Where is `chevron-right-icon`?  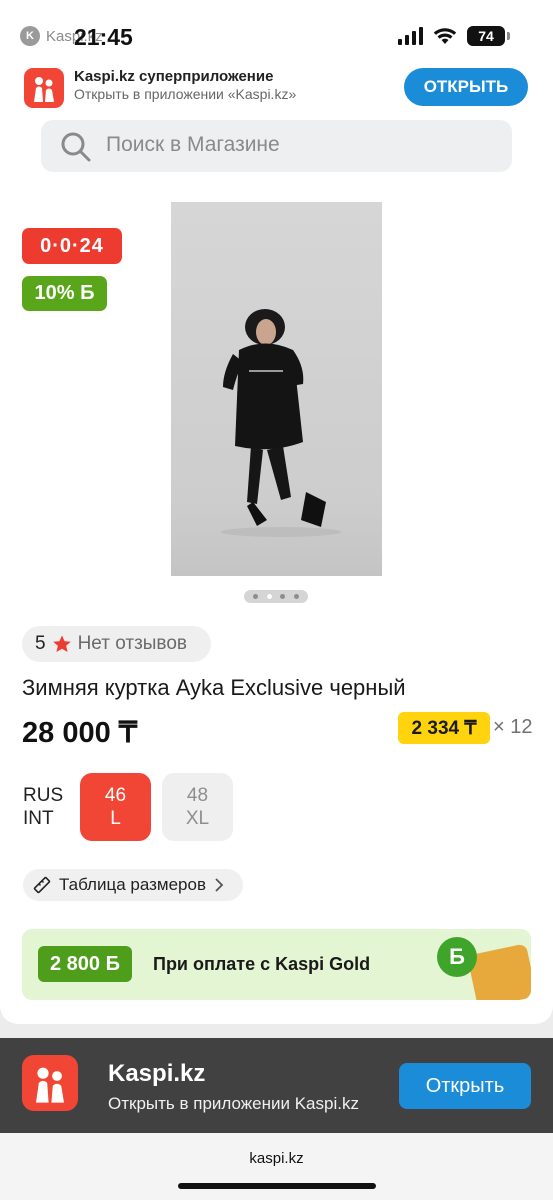 chevron-right-icon is located at coordinates (219, 885).